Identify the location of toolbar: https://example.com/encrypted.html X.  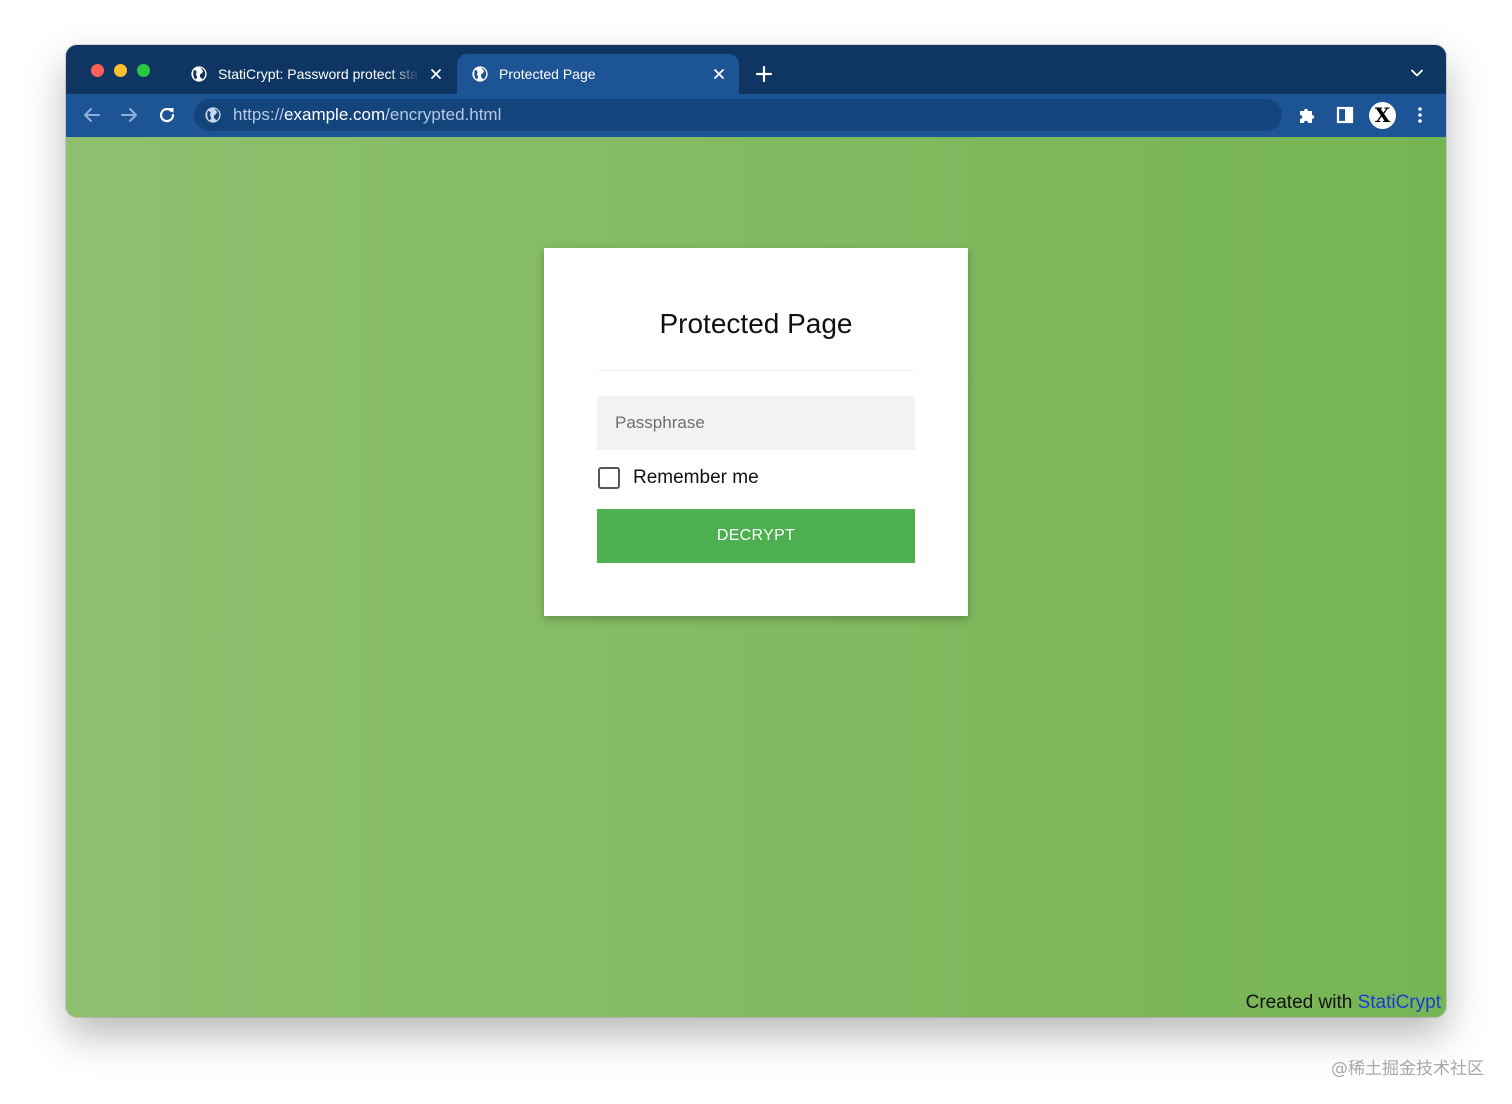
(756, 115).